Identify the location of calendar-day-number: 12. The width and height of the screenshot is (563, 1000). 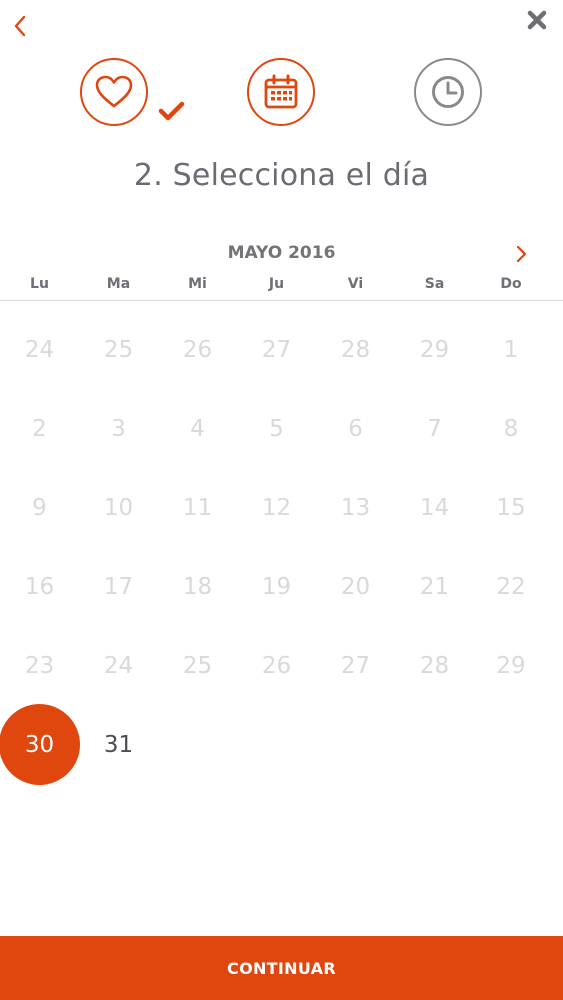
(276, 507).